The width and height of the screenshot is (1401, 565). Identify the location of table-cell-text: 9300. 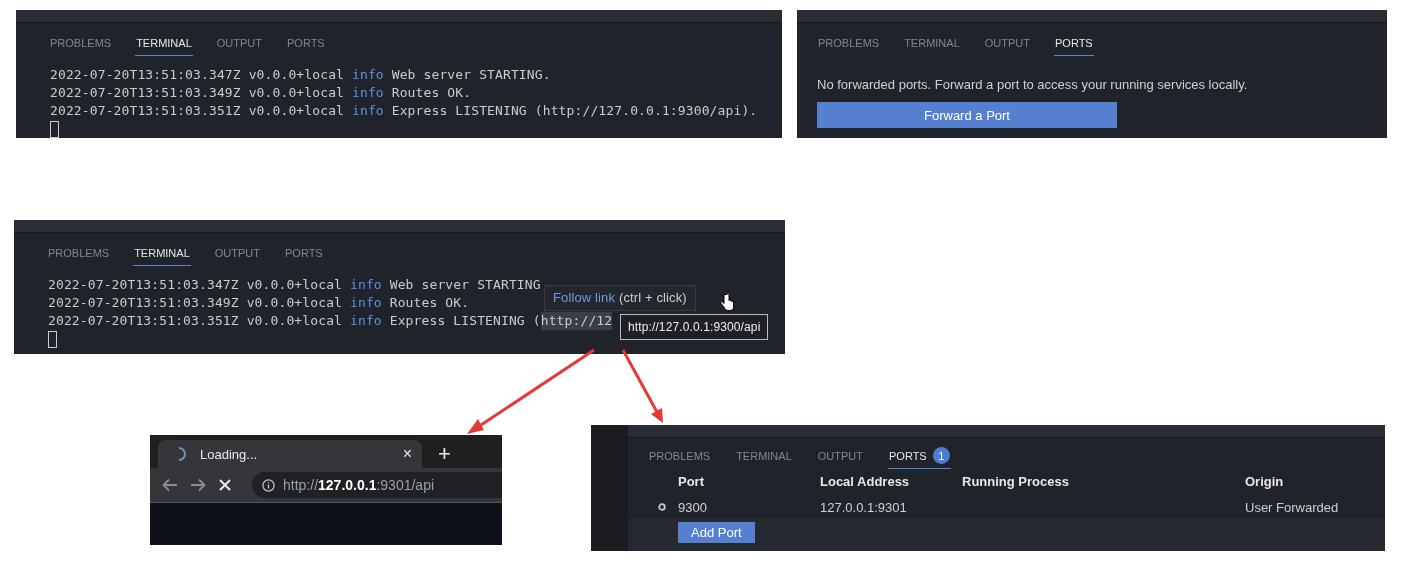
(693, 507).